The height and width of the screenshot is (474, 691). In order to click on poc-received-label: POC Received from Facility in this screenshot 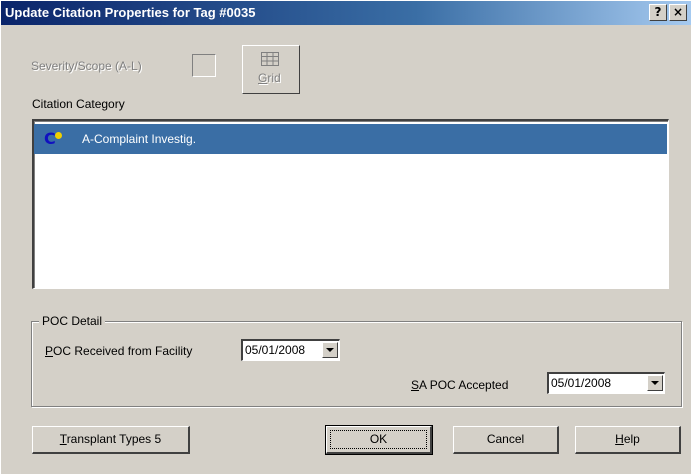, I will do `click(119, 351)`.